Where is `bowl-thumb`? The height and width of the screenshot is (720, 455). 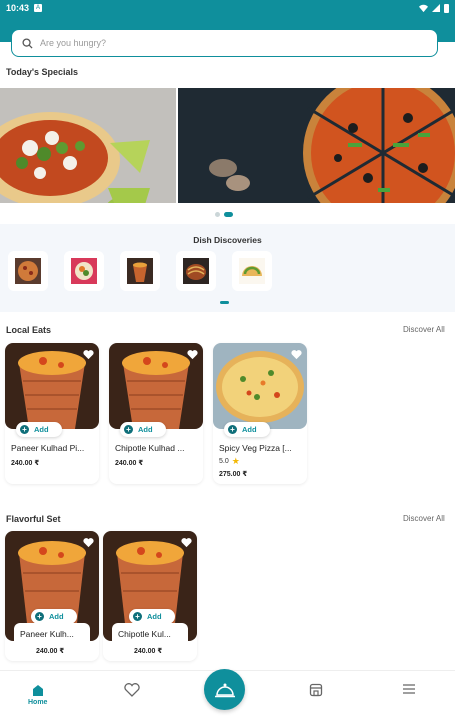
bowl-thumb is located at coordinates (84, 271).